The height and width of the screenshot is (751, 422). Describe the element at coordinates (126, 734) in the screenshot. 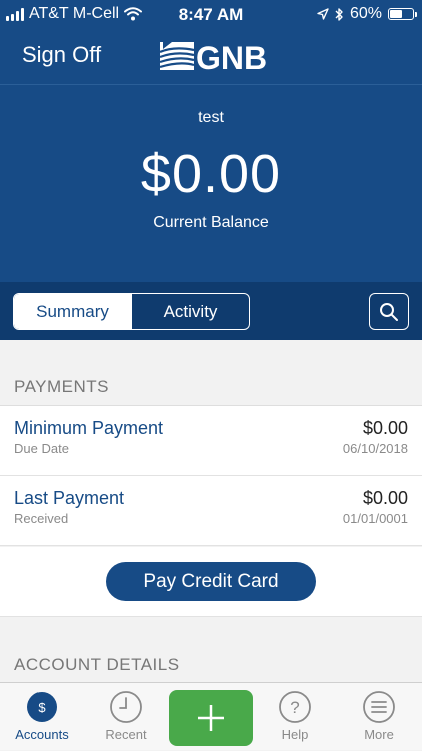

I see `tab-label: Recent` at that location.